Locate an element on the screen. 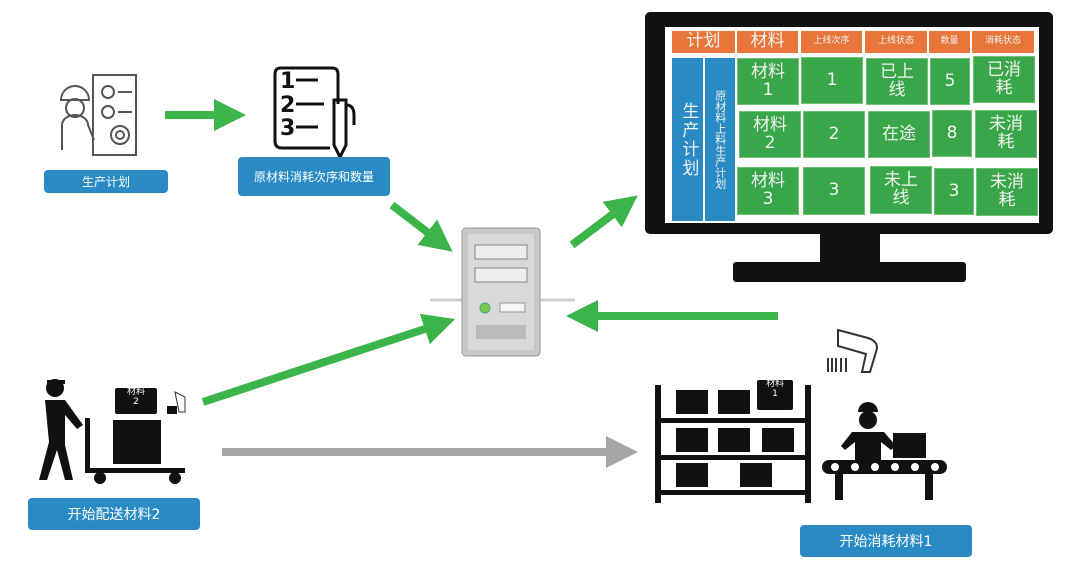 The image size is (1080, 569). label-start-consume: 开始消耗材料1 is located at coordinates (886, 541).